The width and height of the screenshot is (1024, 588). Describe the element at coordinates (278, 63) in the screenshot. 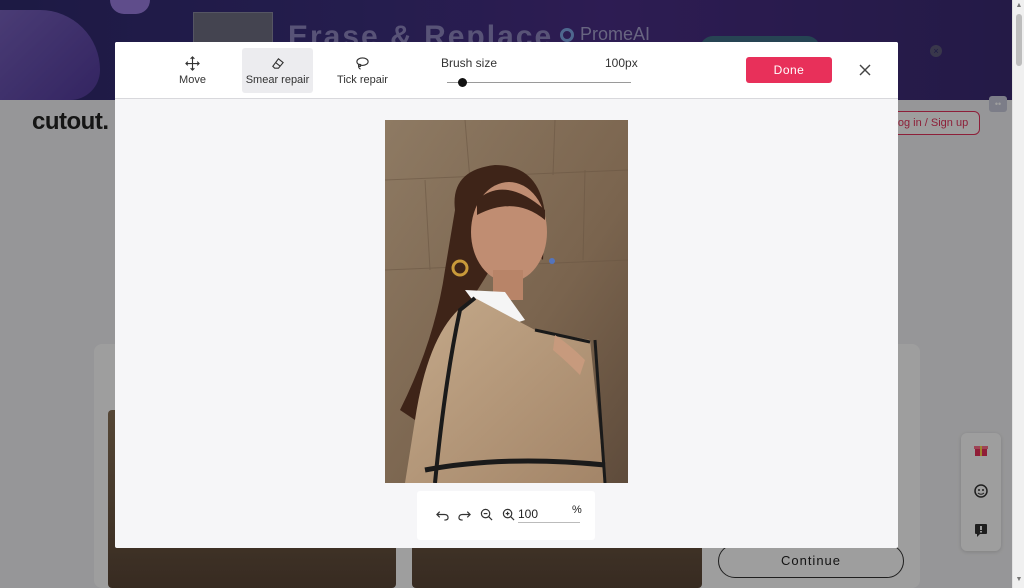

I see `eraser-icon` at that location.